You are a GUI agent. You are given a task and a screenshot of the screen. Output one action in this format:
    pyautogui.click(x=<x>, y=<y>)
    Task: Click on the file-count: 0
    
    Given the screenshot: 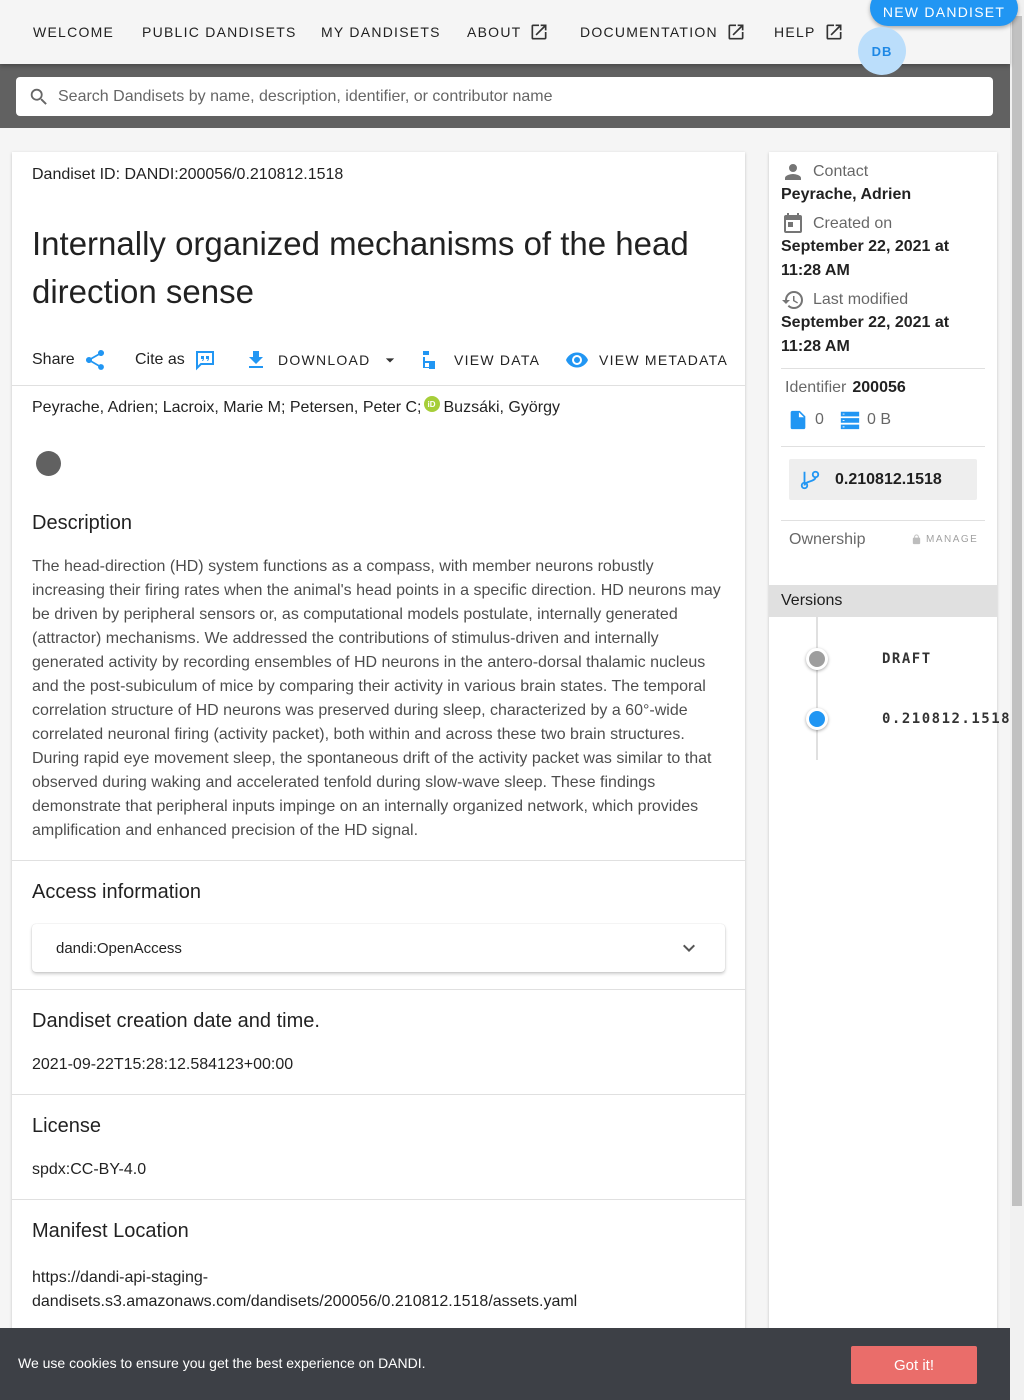 What is the action you would take?
    pyautogui.click(x=805, y=420)
    